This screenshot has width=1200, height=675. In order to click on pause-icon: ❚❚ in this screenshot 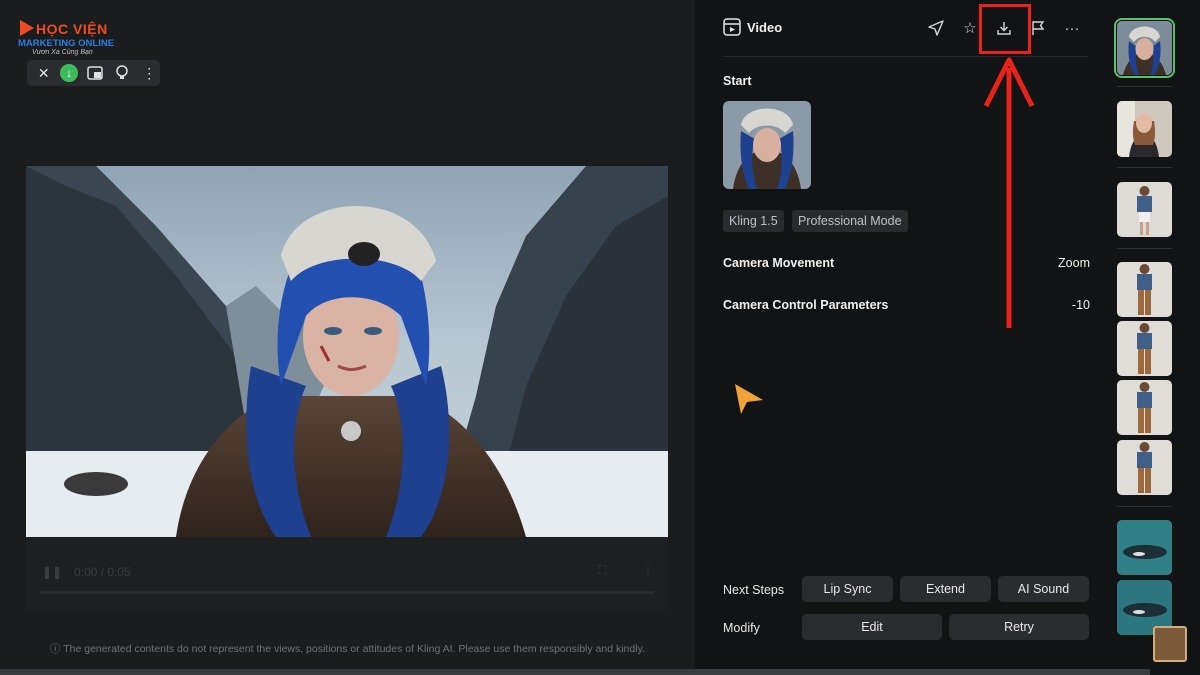, I will do `click(52, 572)`.